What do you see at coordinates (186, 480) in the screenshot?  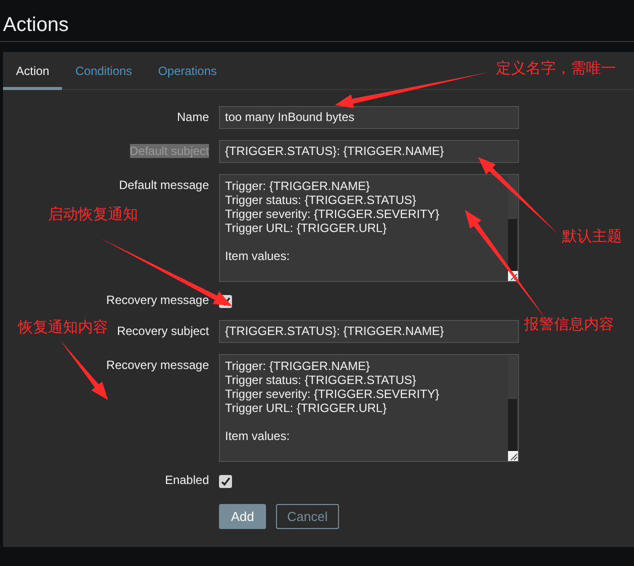 I see `field-label: Enabled` at bounding box center [186, 480].